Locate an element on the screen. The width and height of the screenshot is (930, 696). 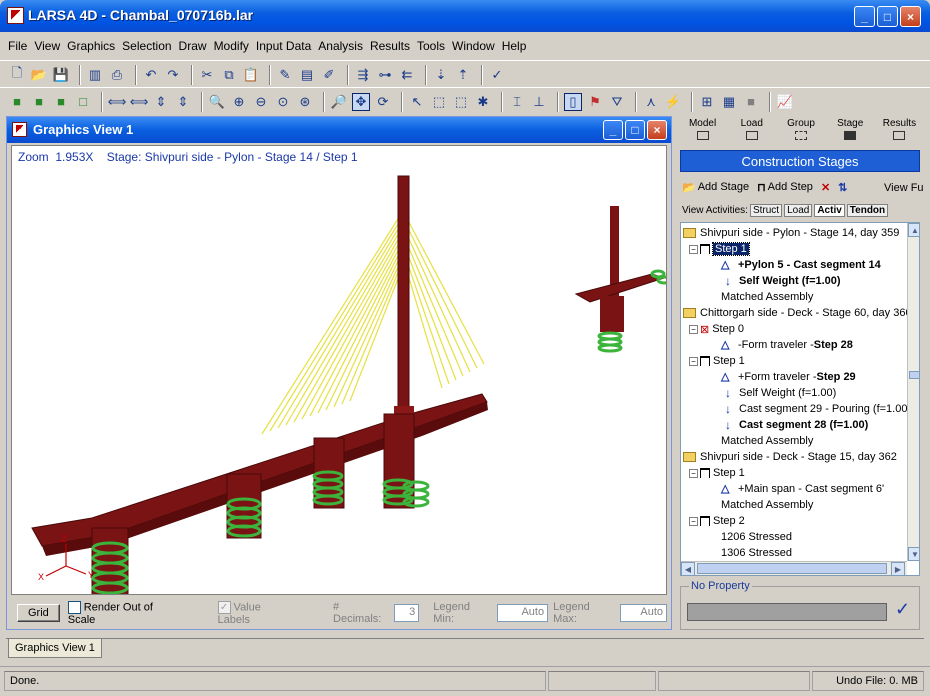
cube-side-icon: ■ is located at coordinates (61, 102).